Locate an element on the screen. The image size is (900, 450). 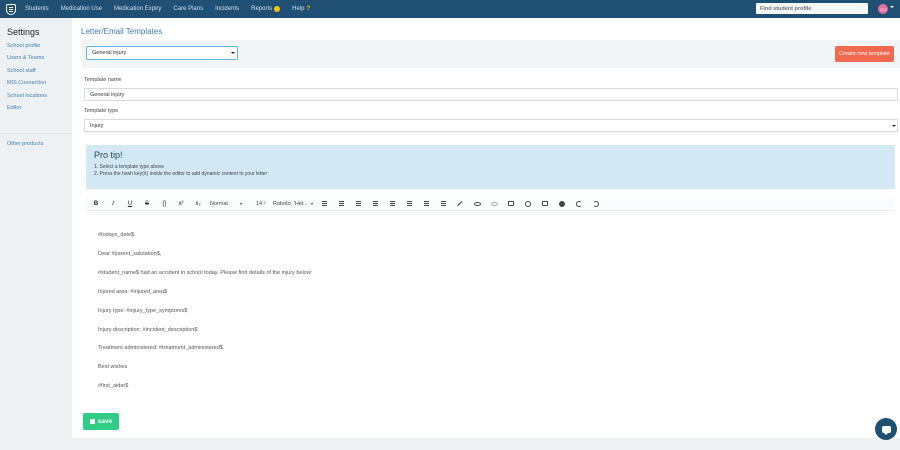
align-center-button is located at coordinates (409, 203).